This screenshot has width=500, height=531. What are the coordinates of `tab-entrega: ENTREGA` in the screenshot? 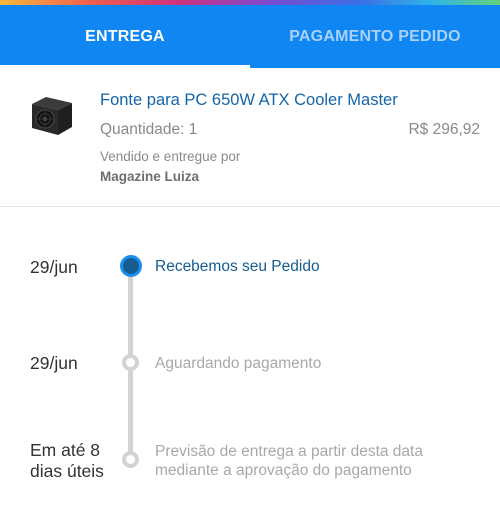 It's located at (125, 36).